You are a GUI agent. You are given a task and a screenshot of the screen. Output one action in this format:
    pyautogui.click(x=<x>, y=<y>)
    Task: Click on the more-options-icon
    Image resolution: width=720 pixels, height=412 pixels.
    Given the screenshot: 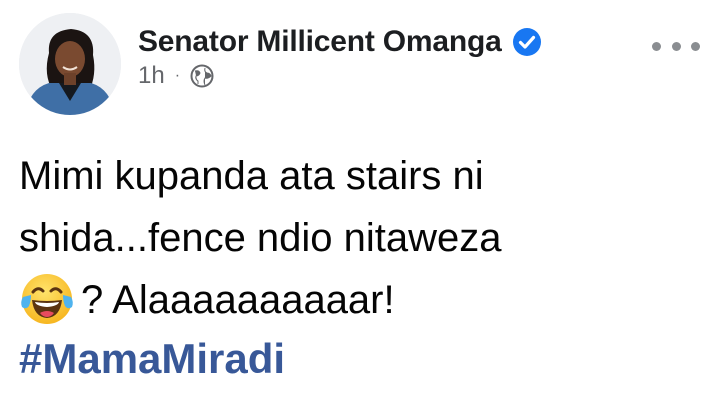 What is the action you would take?
    pyautogui.click(x=676, y=46)
    